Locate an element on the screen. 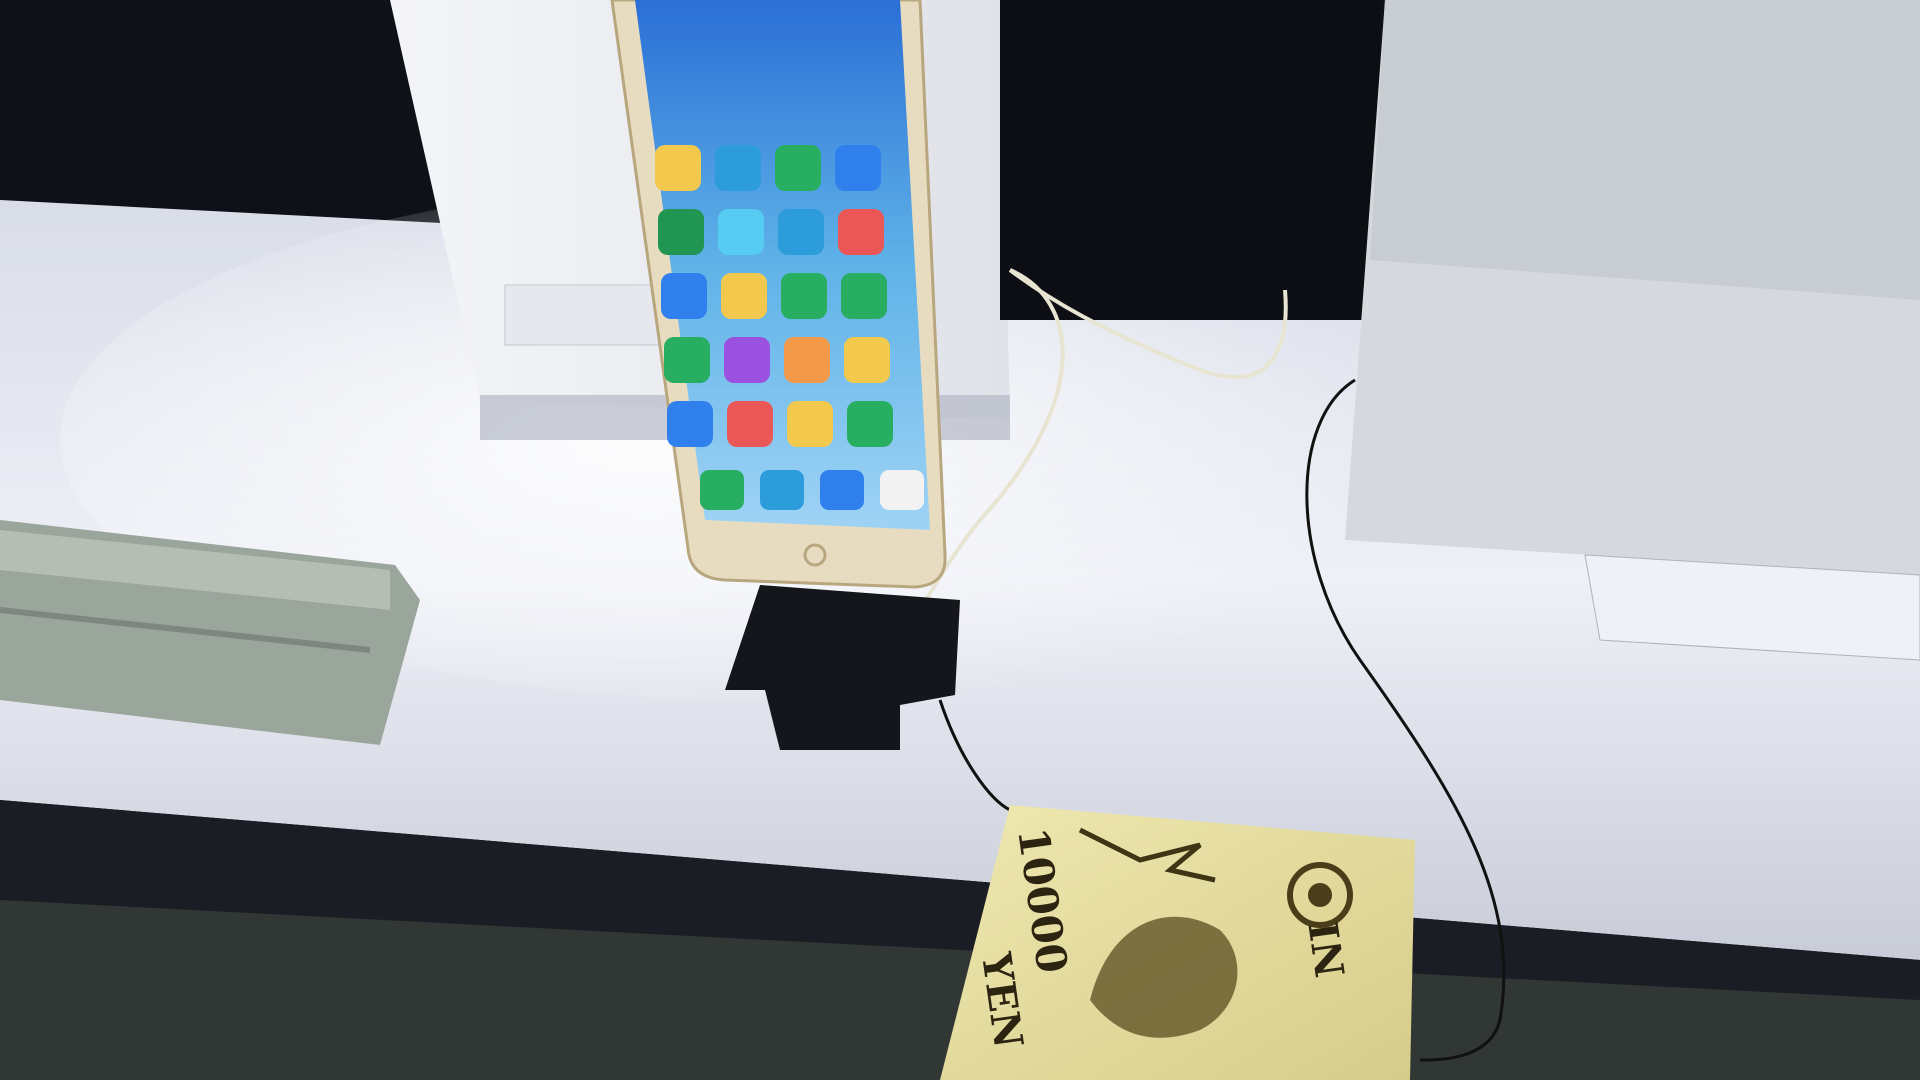 This screenshot has height=1080, width=1920. box-label-card is located at coordinates (585, 315).